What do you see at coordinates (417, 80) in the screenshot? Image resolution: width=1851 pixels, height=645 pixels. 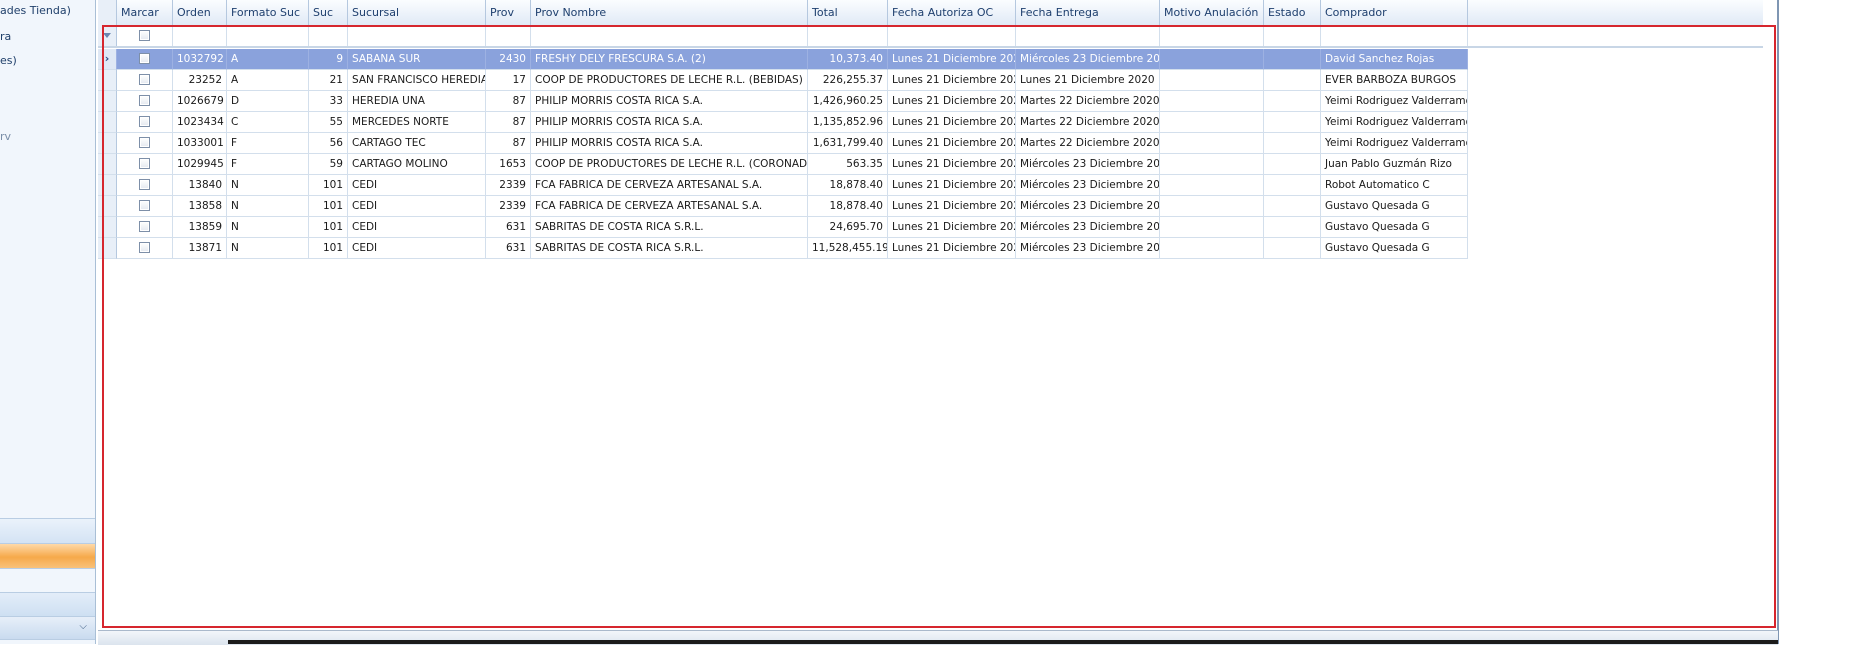 I see `cell-sucursal: SAN FRANCISCO HEREDIA` at bounding box center [417, 80].